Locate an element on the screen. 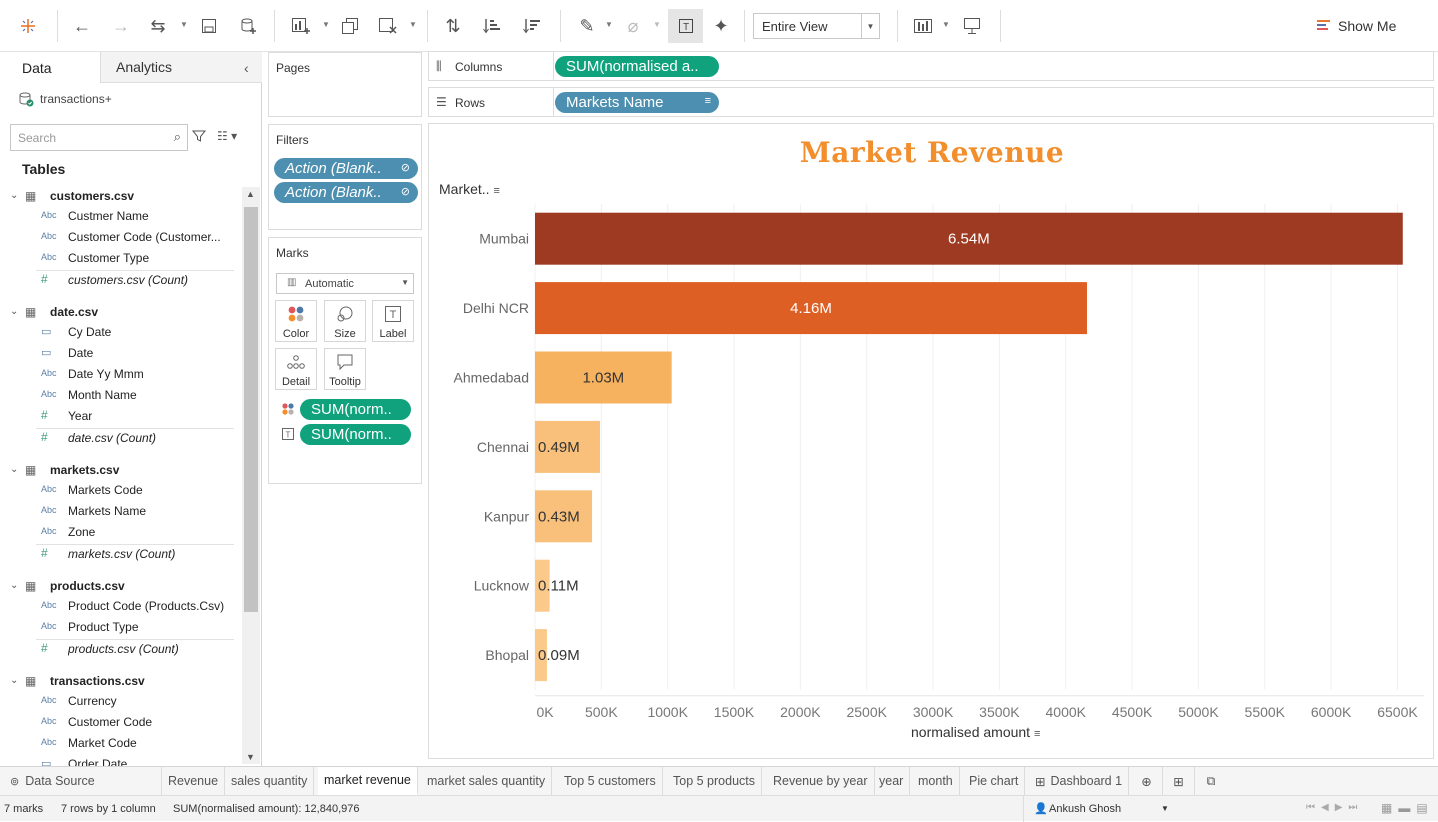 This screenshot has width=1438, height=822. clear-sheet-icon is located at coordinates (388, 26).